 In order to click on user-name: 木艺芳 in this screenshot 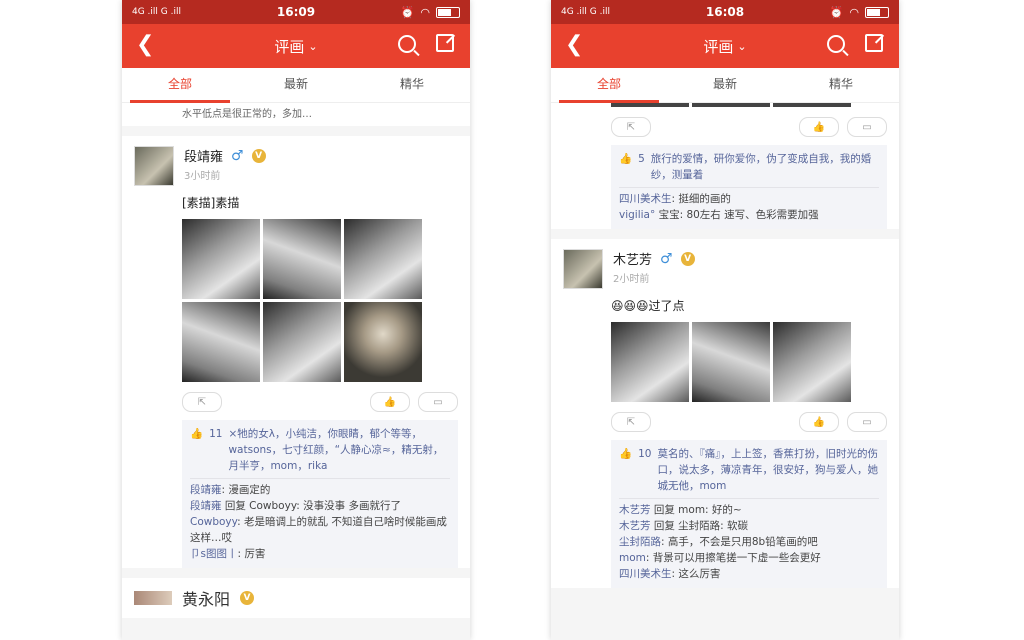, I will do `click(632, 258)`.